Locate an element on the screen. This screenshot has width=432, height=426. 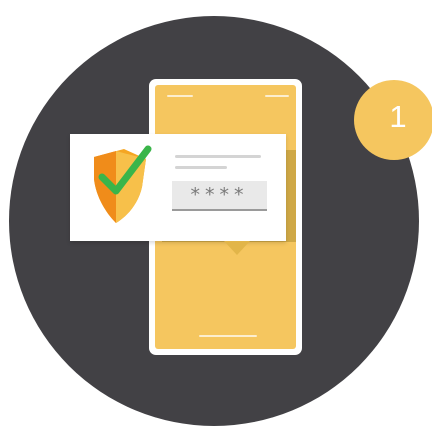
step-badge: 1 is located at coordinates (393, 120).